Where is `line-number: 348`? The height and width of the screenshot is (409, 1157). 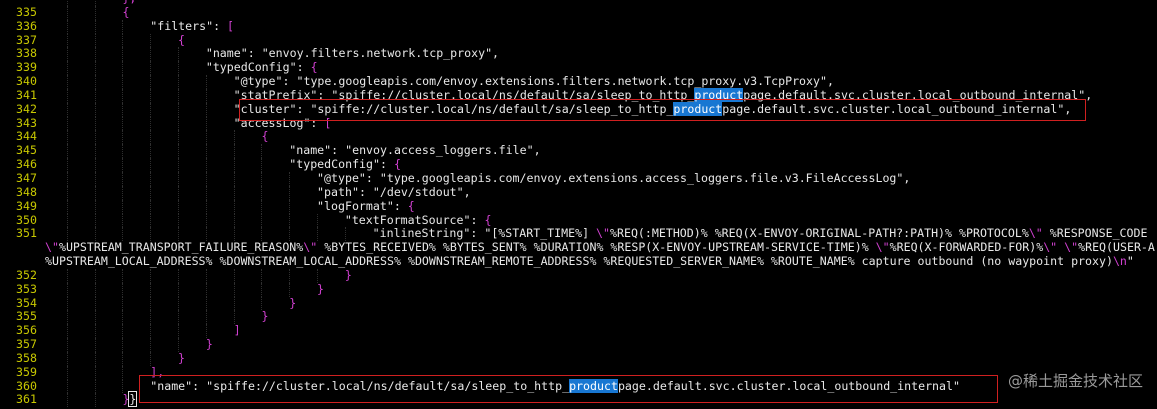 line-number: 348 is located at coordinates (26, 191).